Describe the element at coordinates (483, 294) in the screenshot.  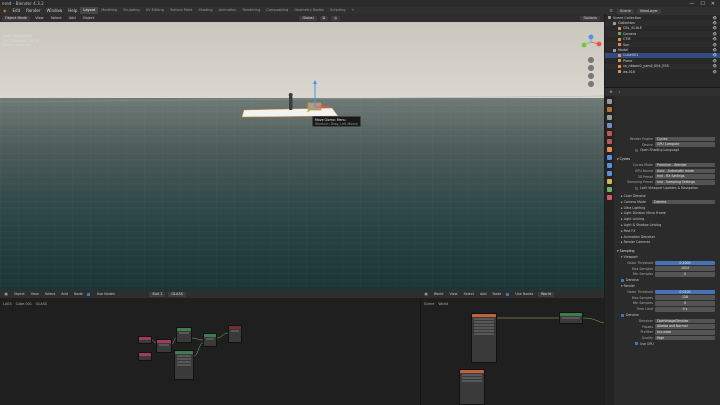
I see `menu-add-world: Add` at that location.